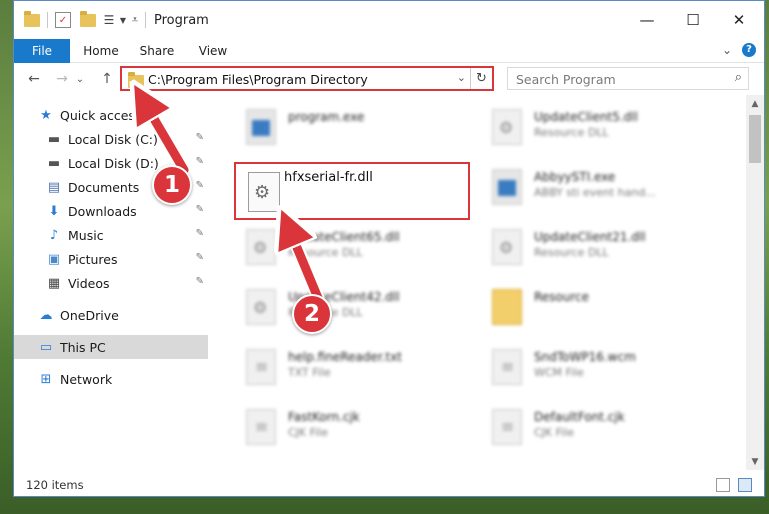 The height and width of the screenshot is (514, 769). I want to click on refresh-button: ↻, so click(481, 78).